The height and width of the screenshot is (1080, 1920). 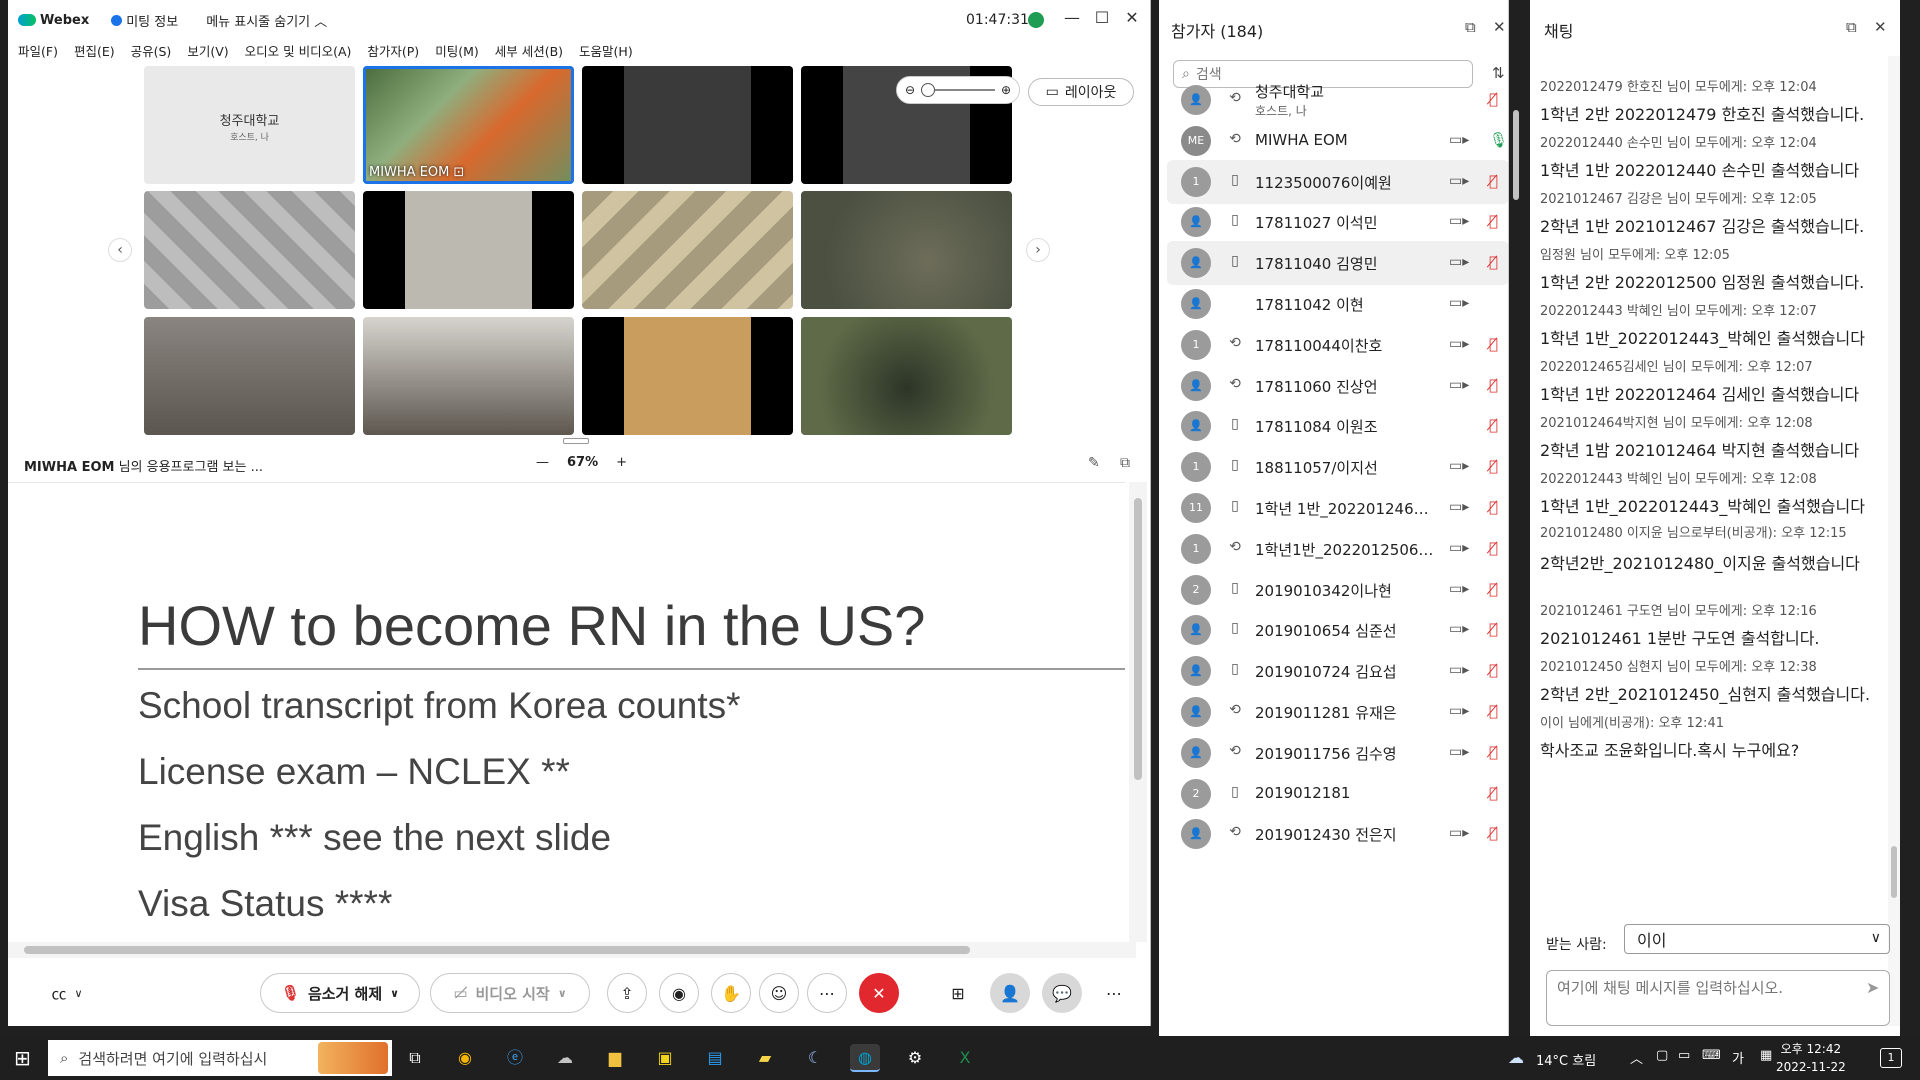 What do you see at coordinates (1851, 27) in the screenshot?
I see `popout-icon: ⧉` at bounding box center [1851, 27].